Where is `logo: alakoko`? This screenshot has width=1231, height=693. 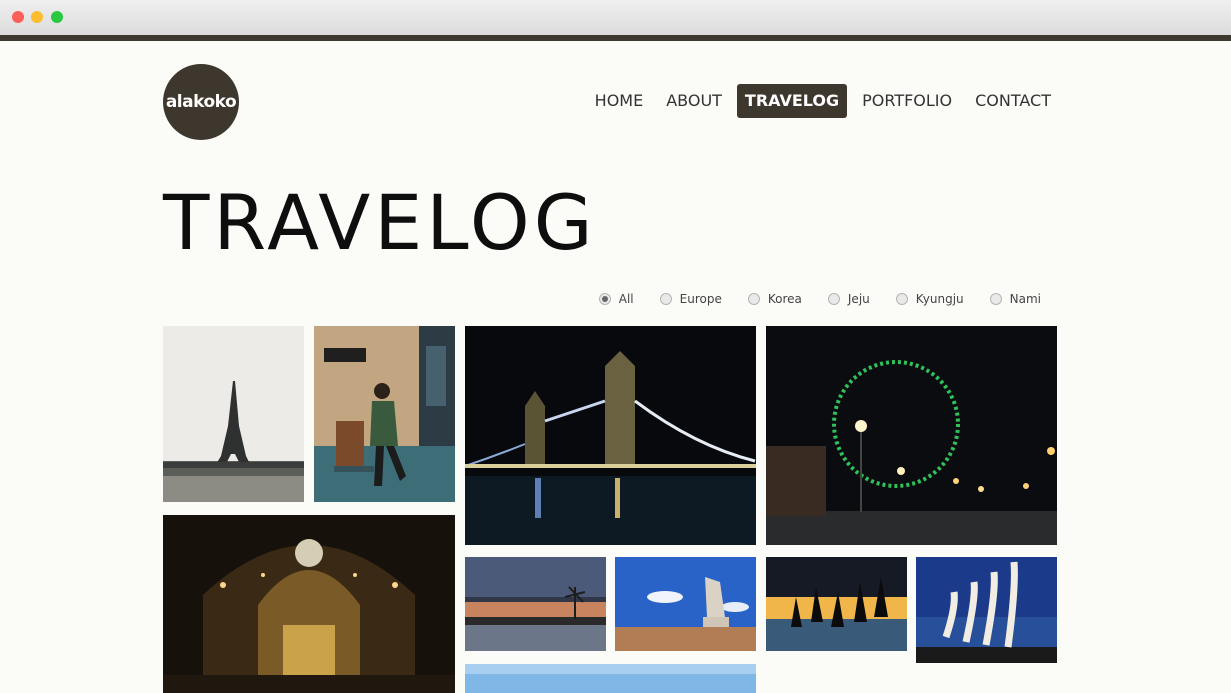
logo: alakoko is located at coordinates (201, 102).